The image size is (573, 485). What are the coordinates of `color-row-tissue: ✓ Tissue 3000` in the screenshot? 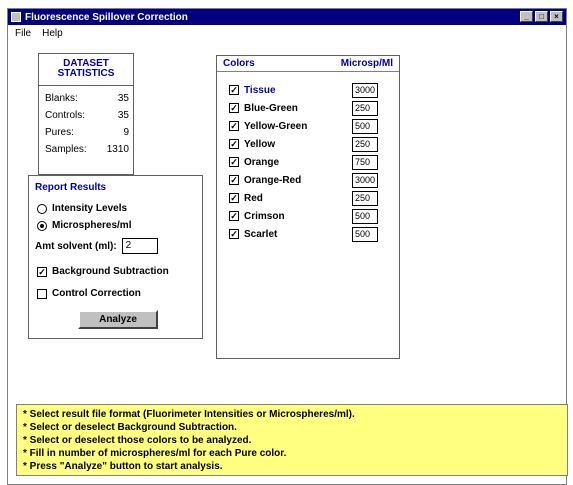 It's located at (311, 90).